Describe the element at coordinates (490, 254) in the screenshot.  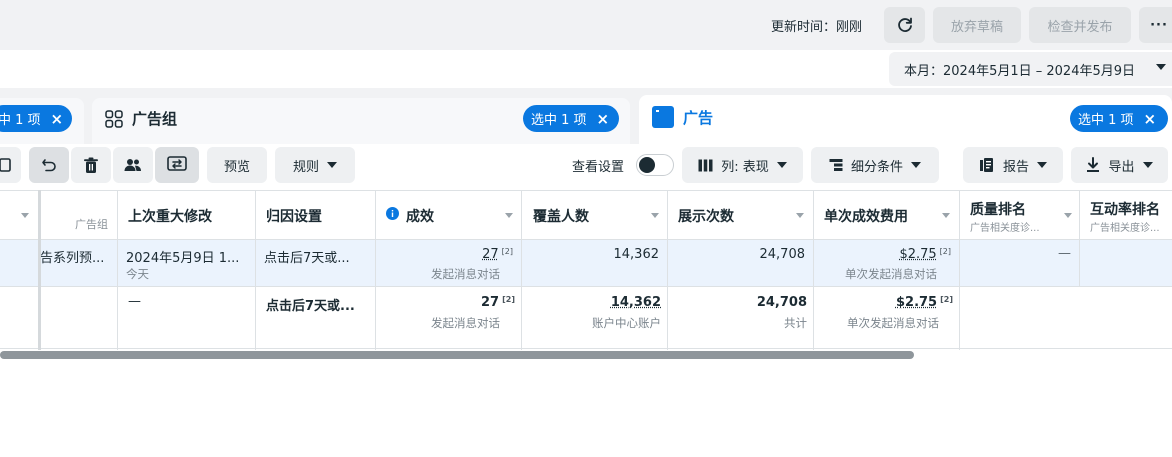
I see `results-value: 27` at that location.